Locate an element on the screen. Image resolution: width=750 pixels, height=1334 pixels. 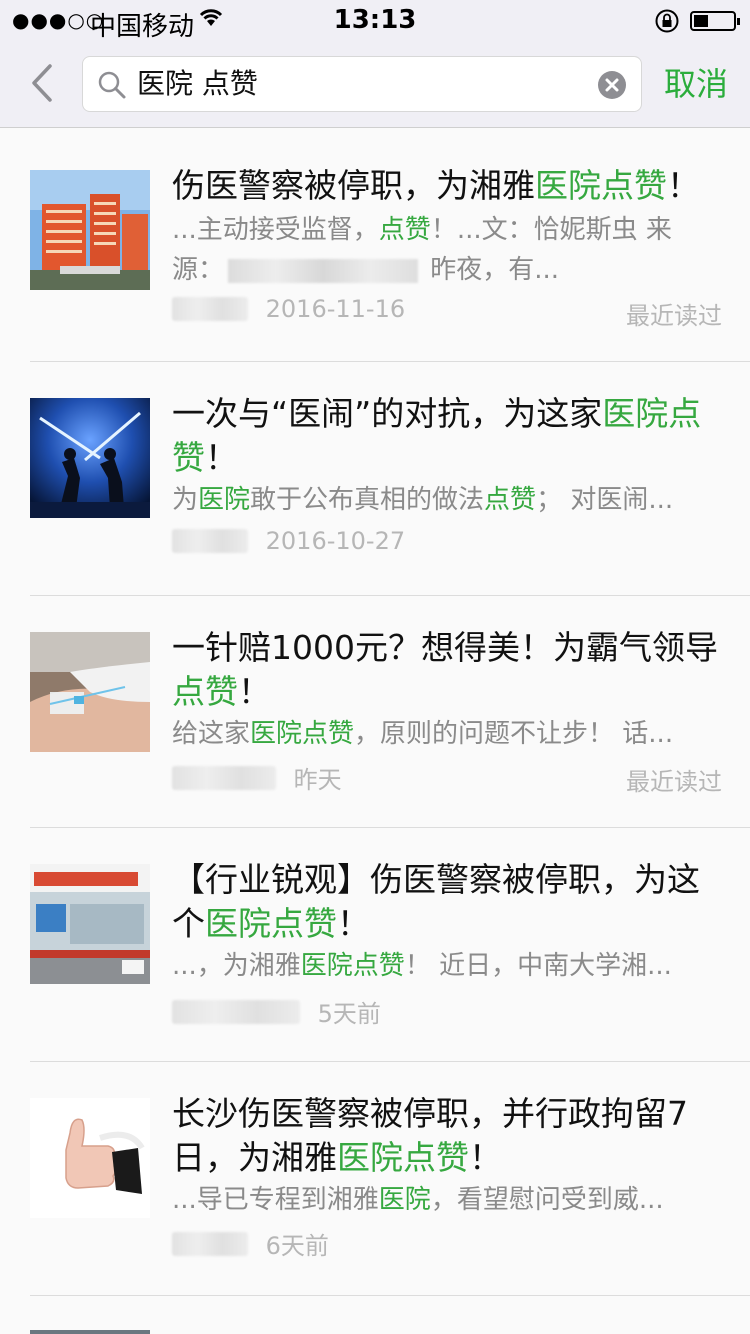
result-title: 长沙伤医警察被停职，并行政拘留7日，为湘雅医院点赞！ is located at coordinates (447, 1136).